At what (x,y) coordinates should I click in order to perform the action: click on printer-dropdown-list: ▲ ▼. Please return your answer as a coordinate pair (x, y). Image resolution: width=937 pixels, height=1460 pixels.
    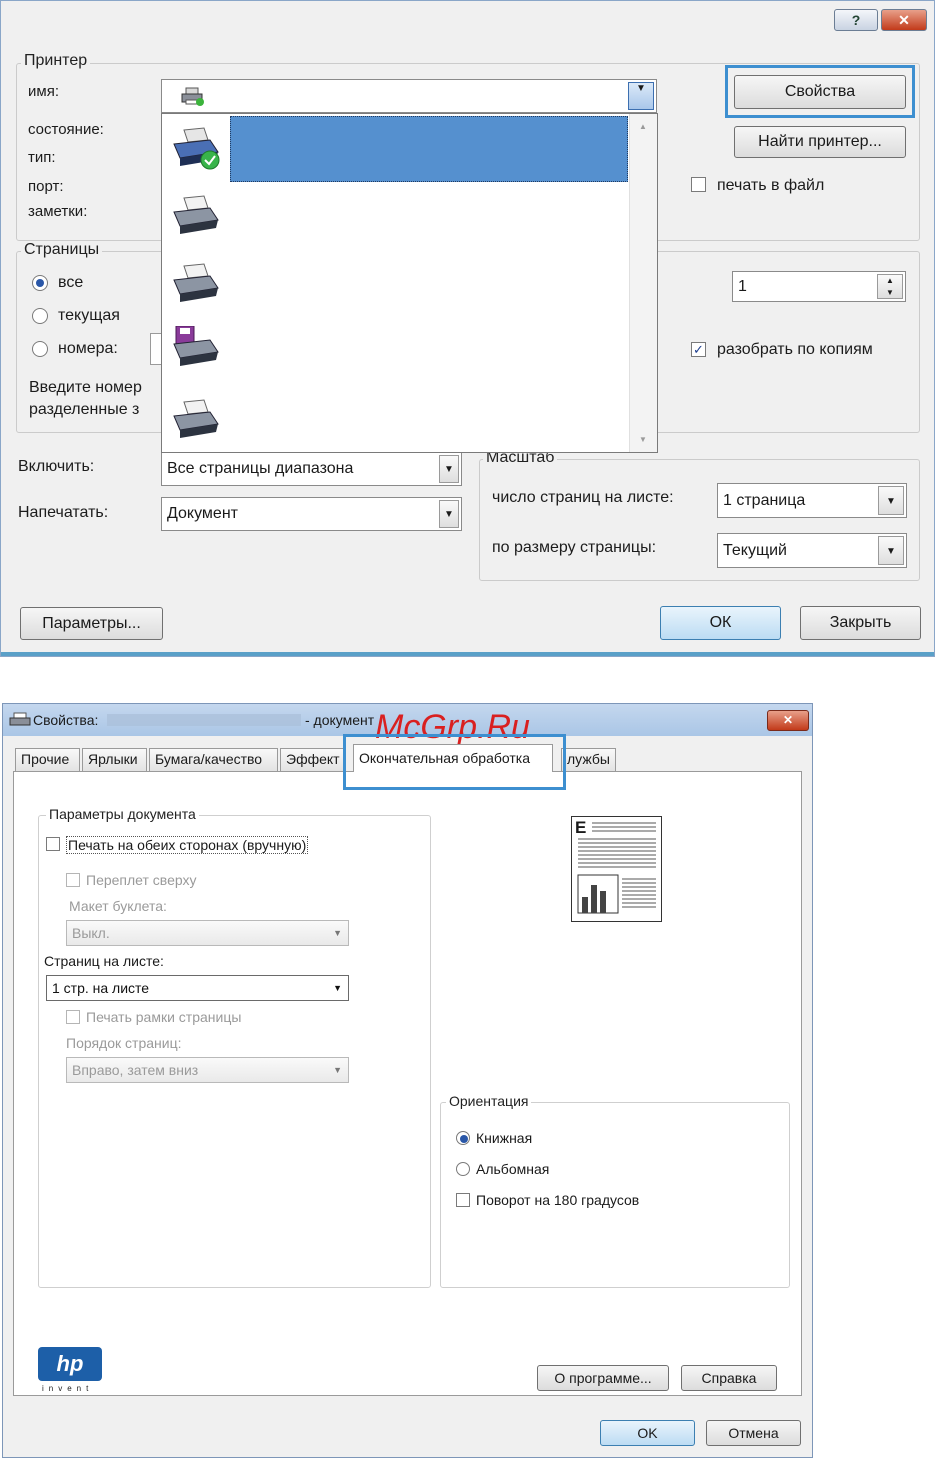
    Looking at the image, I should click on (409, 283).